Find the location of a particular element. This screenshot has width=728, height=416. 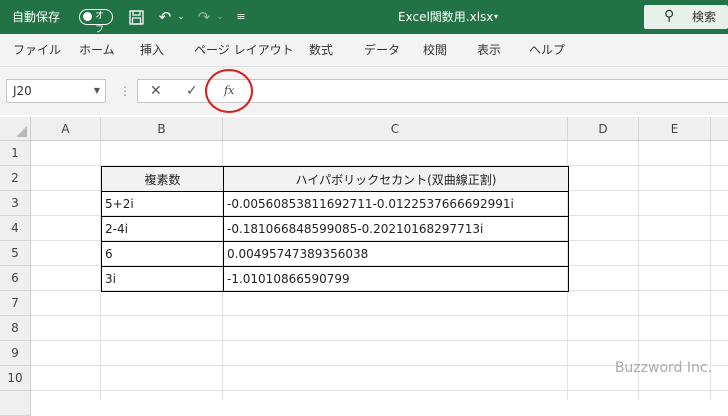

formula-bar-grip-icon: ⋮ is located at coordinates (125, 91).